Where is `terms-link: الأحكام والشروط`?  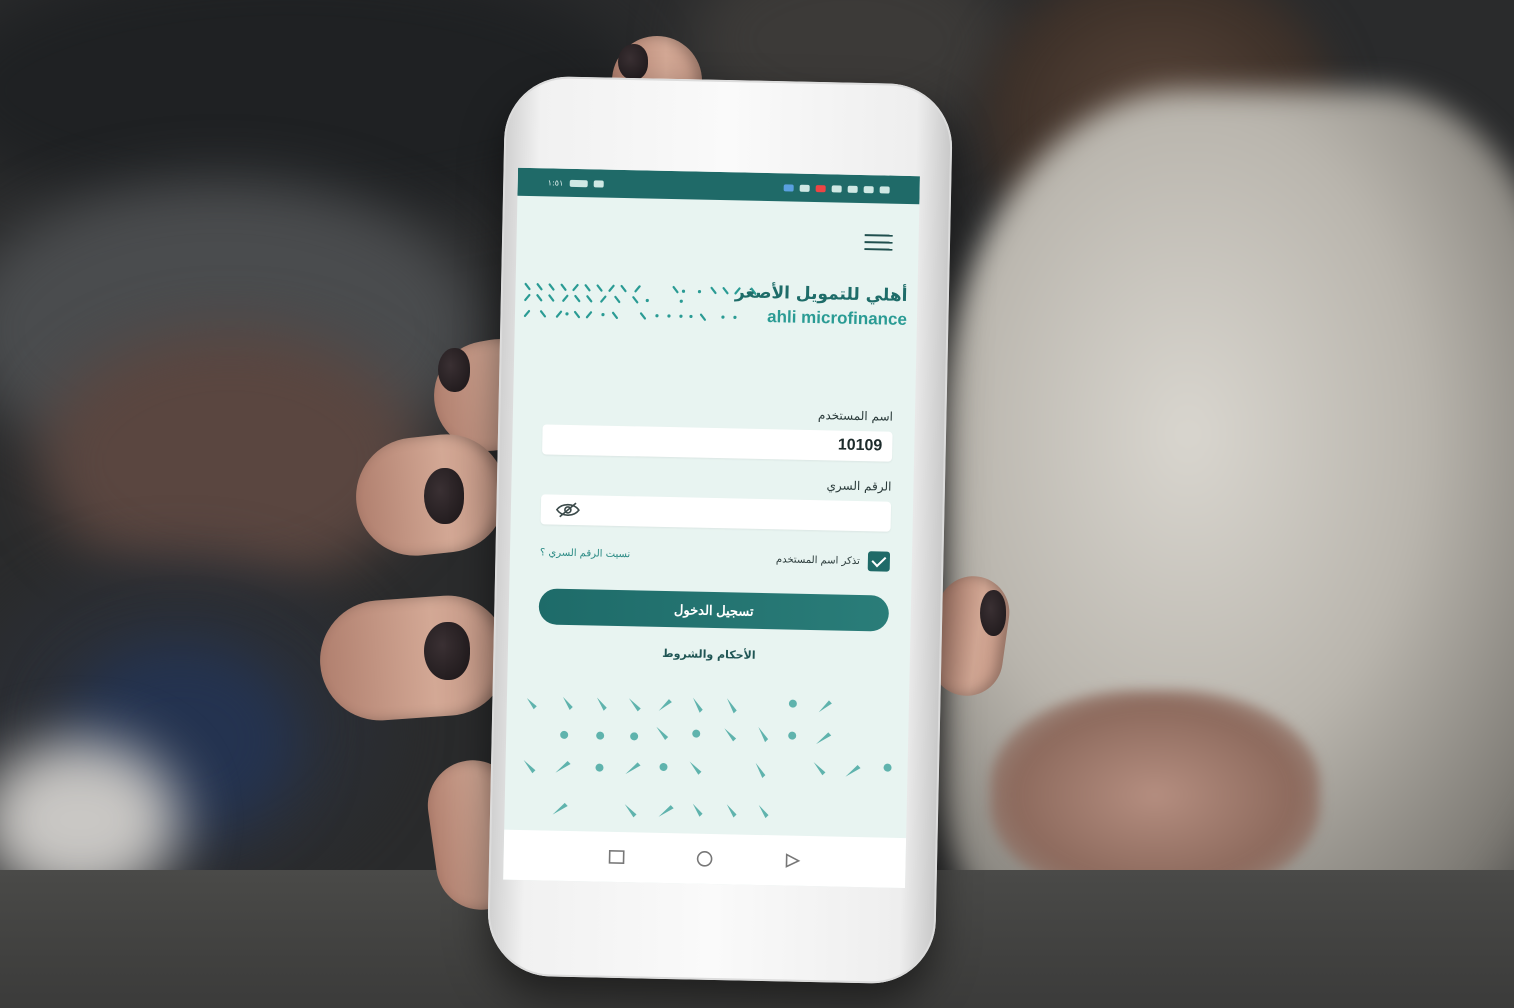 terms-link: الأحكام والشروط is located at coordinates (709, 654).